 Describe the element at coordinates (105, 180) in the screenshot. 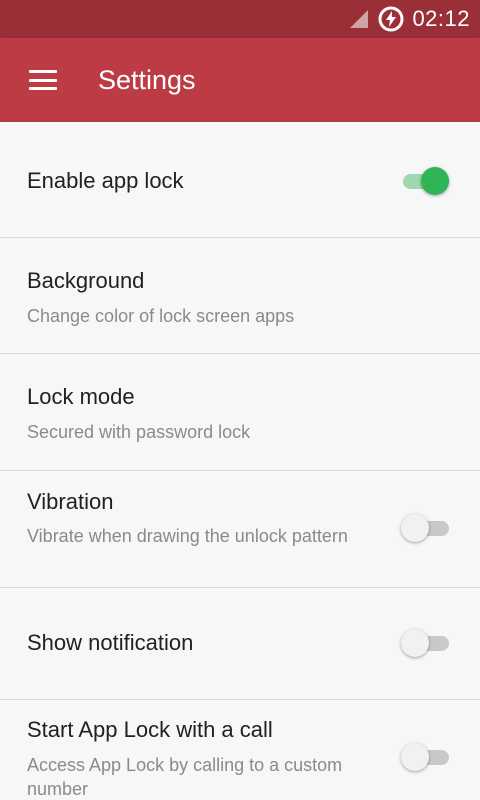

I see `setting-title: Enable app lock` at that location.